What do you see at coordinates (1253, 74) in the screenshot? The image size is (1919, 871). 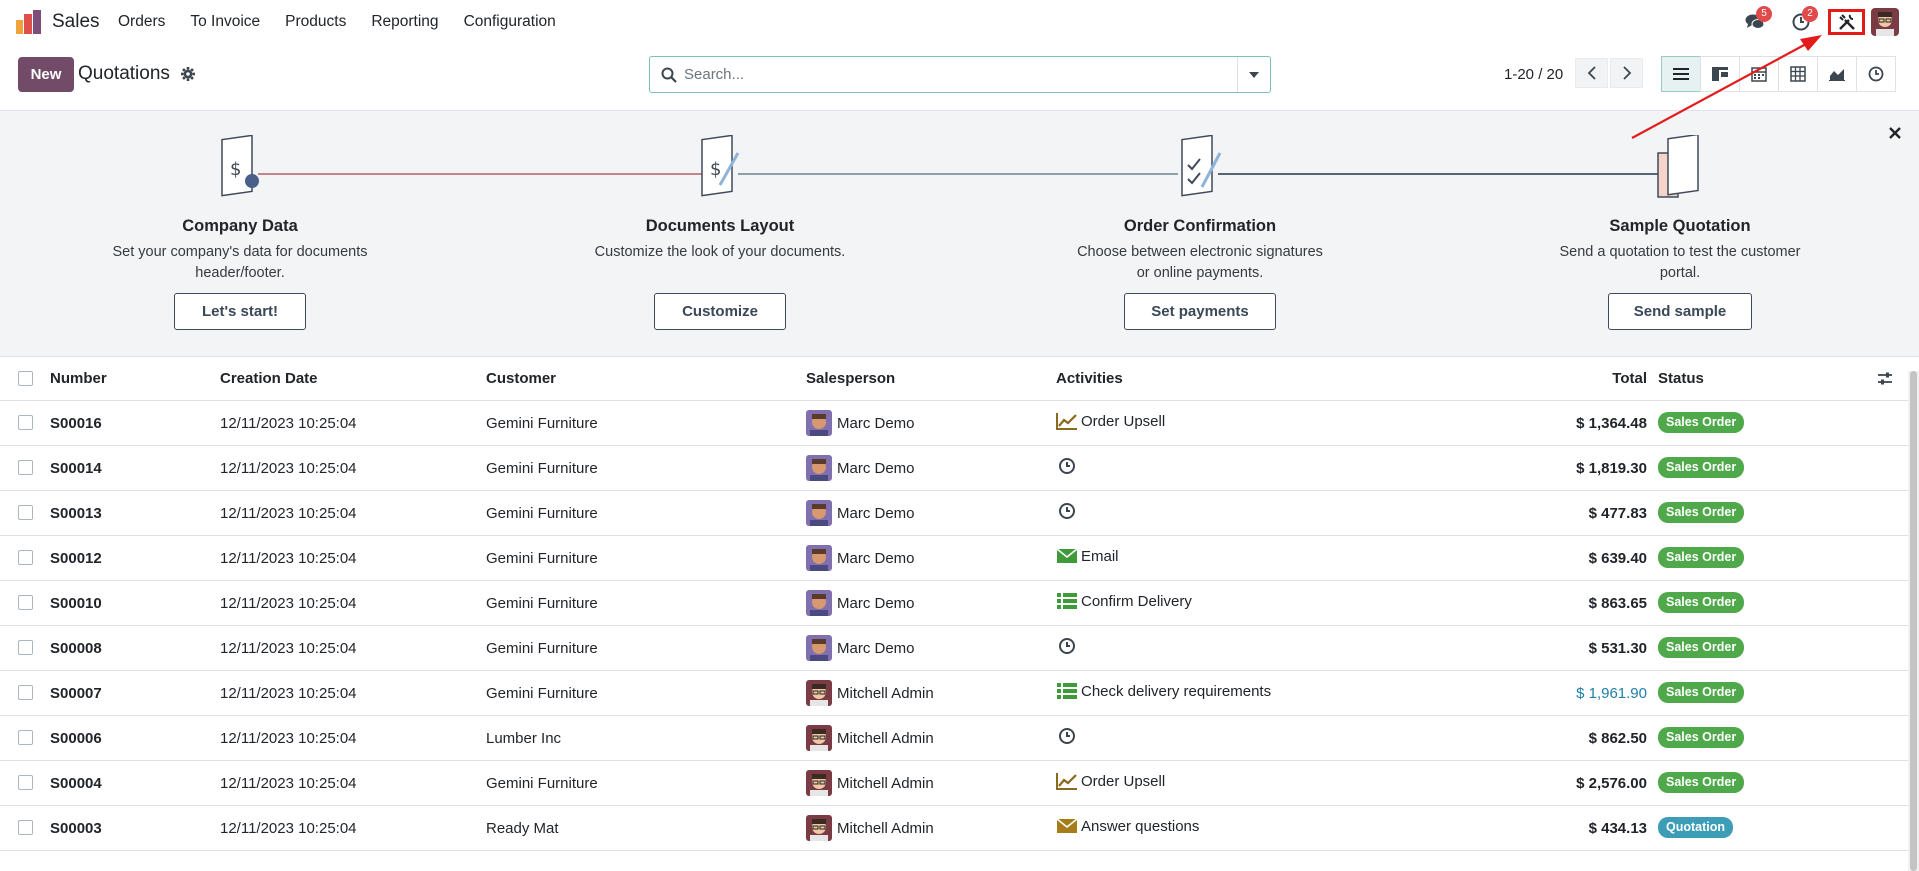 I see `search-options-toggle` at bounding box center [1253, 74].